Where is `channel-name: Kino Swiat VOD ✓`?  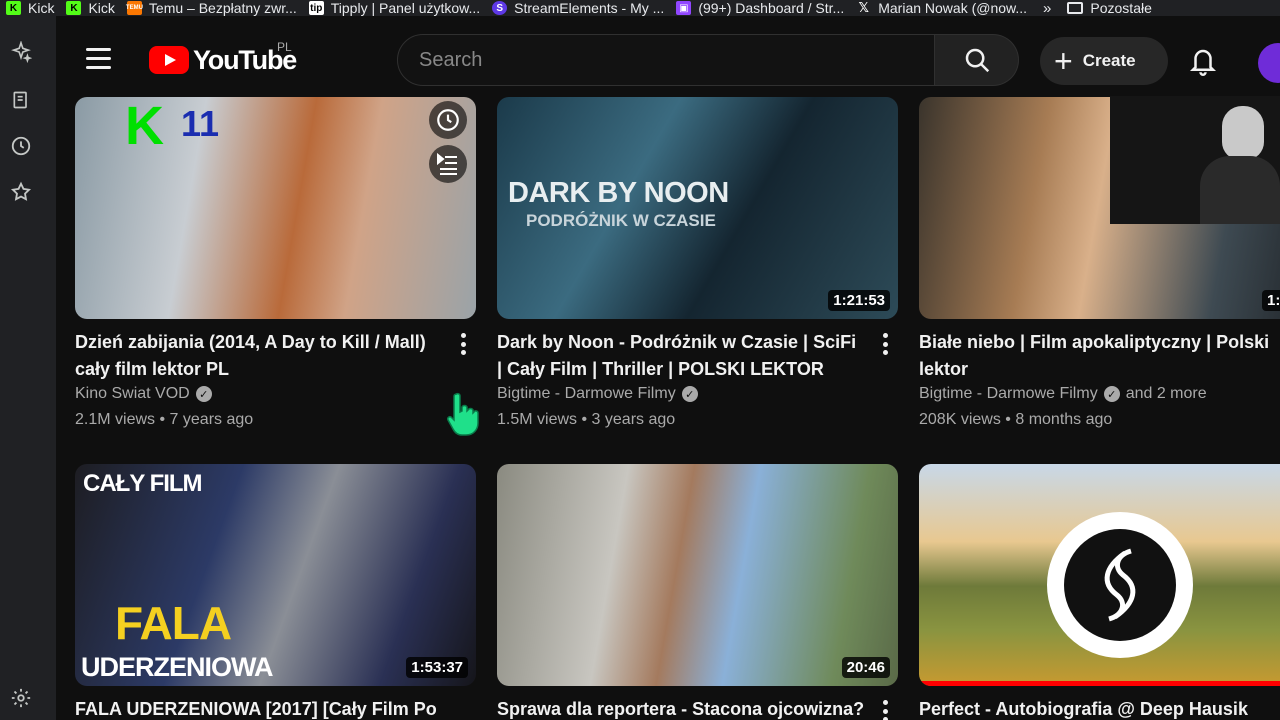
channel-name: Kino Swiat VOD ✓ is located at coordinates (143, 394).